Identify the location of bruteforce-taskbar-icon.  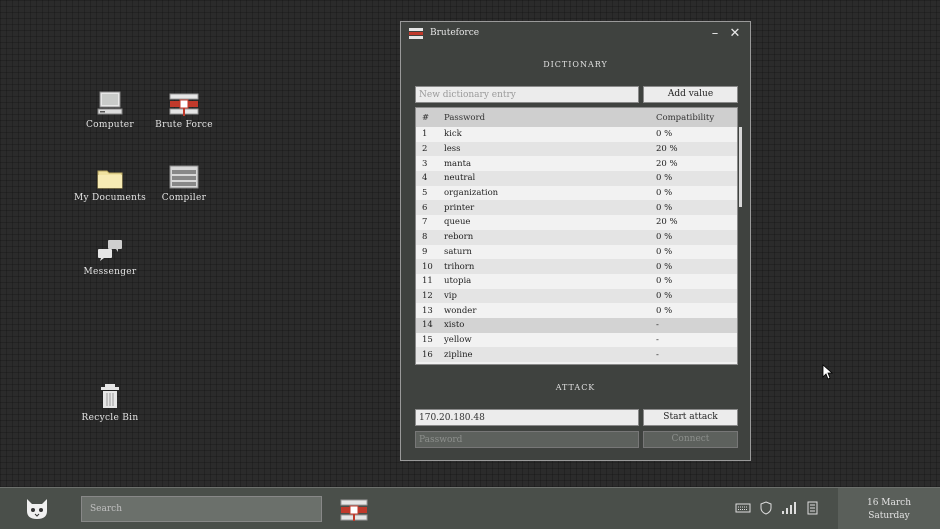
(354, 510).